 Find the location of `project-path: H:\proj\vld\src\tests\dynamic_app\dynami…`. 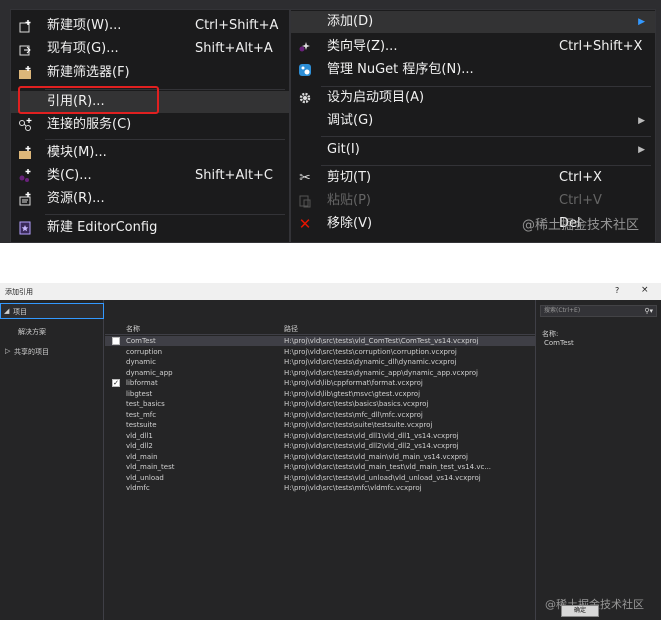

project-path: H:\proj\vld\src\tests\dynamic_app\dynami… is located at coordinates (381, 372).